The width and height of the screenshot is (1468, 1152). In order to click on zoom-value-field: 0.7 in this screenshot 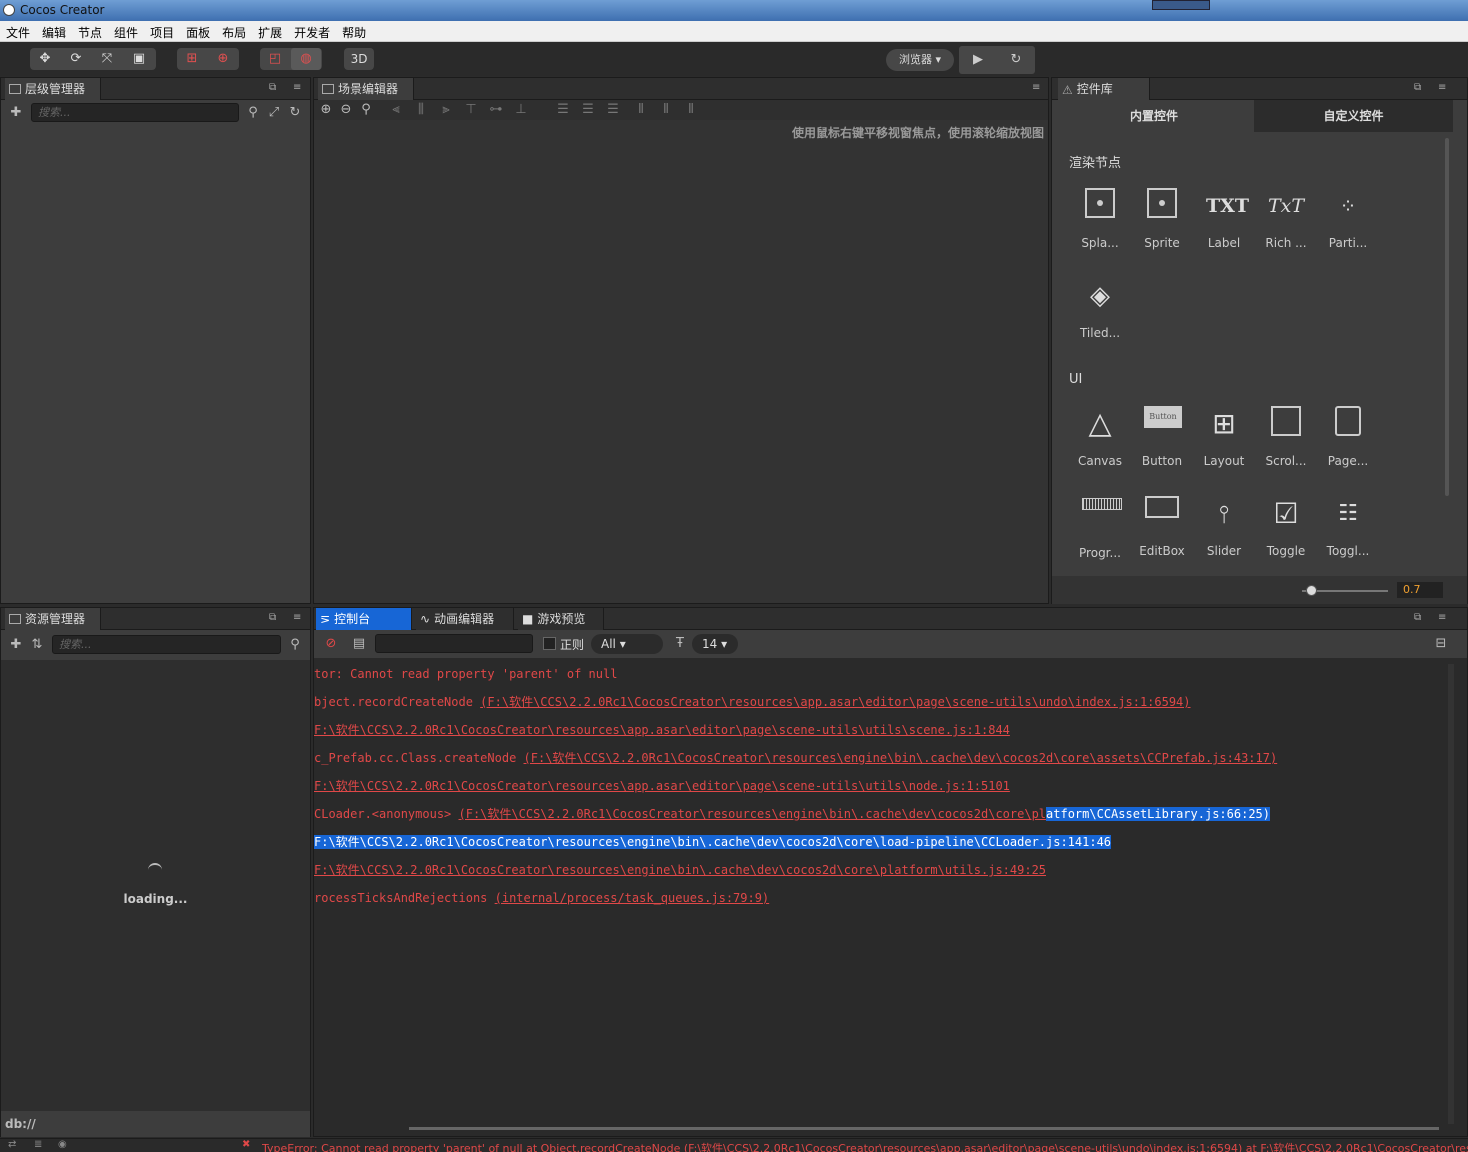, I will do `click(1420, 590)`.